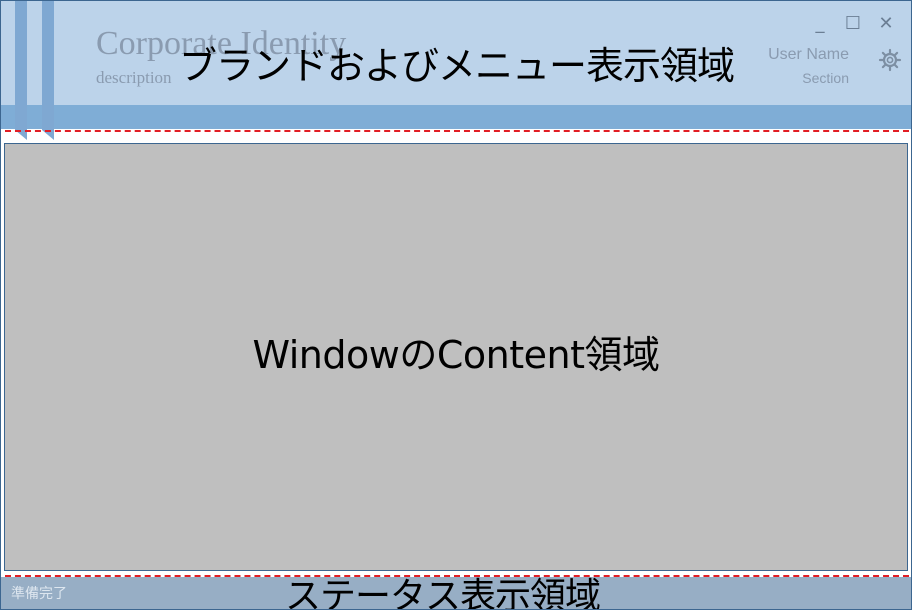 This screenshot has height=610, width=912. Describe the element at coordinates (457, 66) in the screenshot. I see `brand-region-label: ブランドおよびメニュー表示領域` at that location.